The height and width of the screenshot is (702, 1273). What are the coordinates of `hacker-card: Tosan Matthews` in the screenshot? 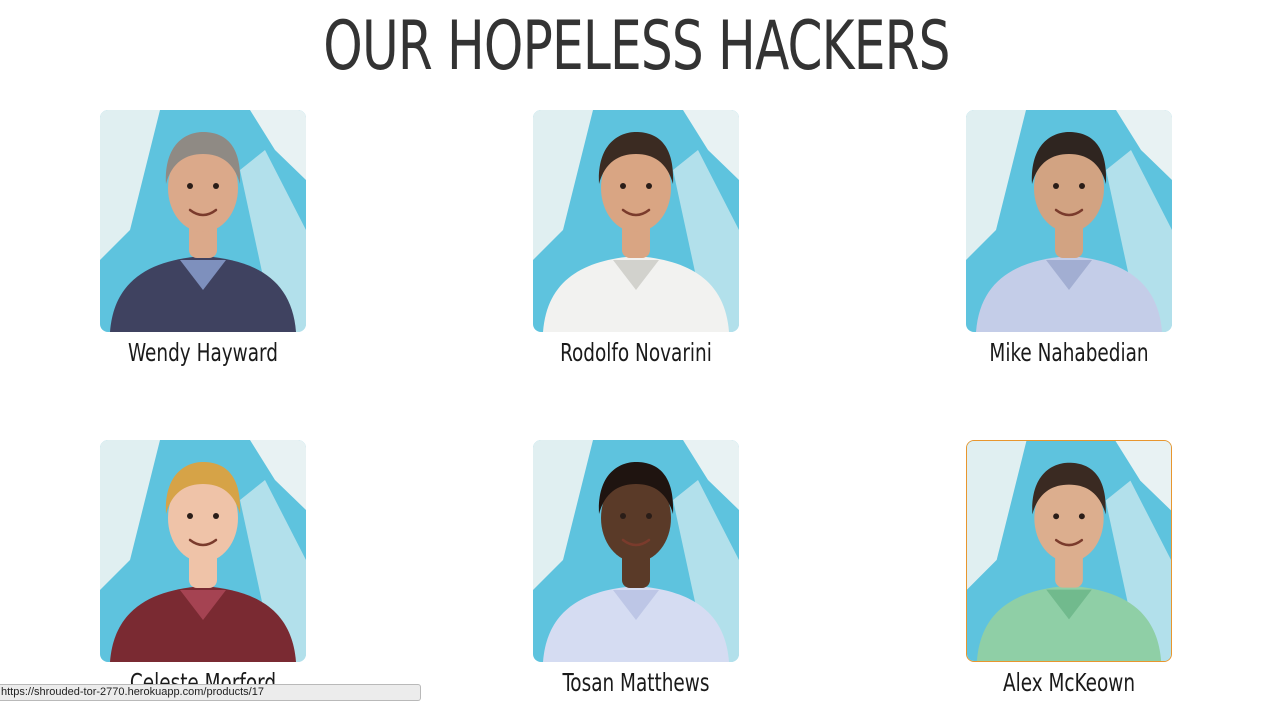 It's located at (636, 568).